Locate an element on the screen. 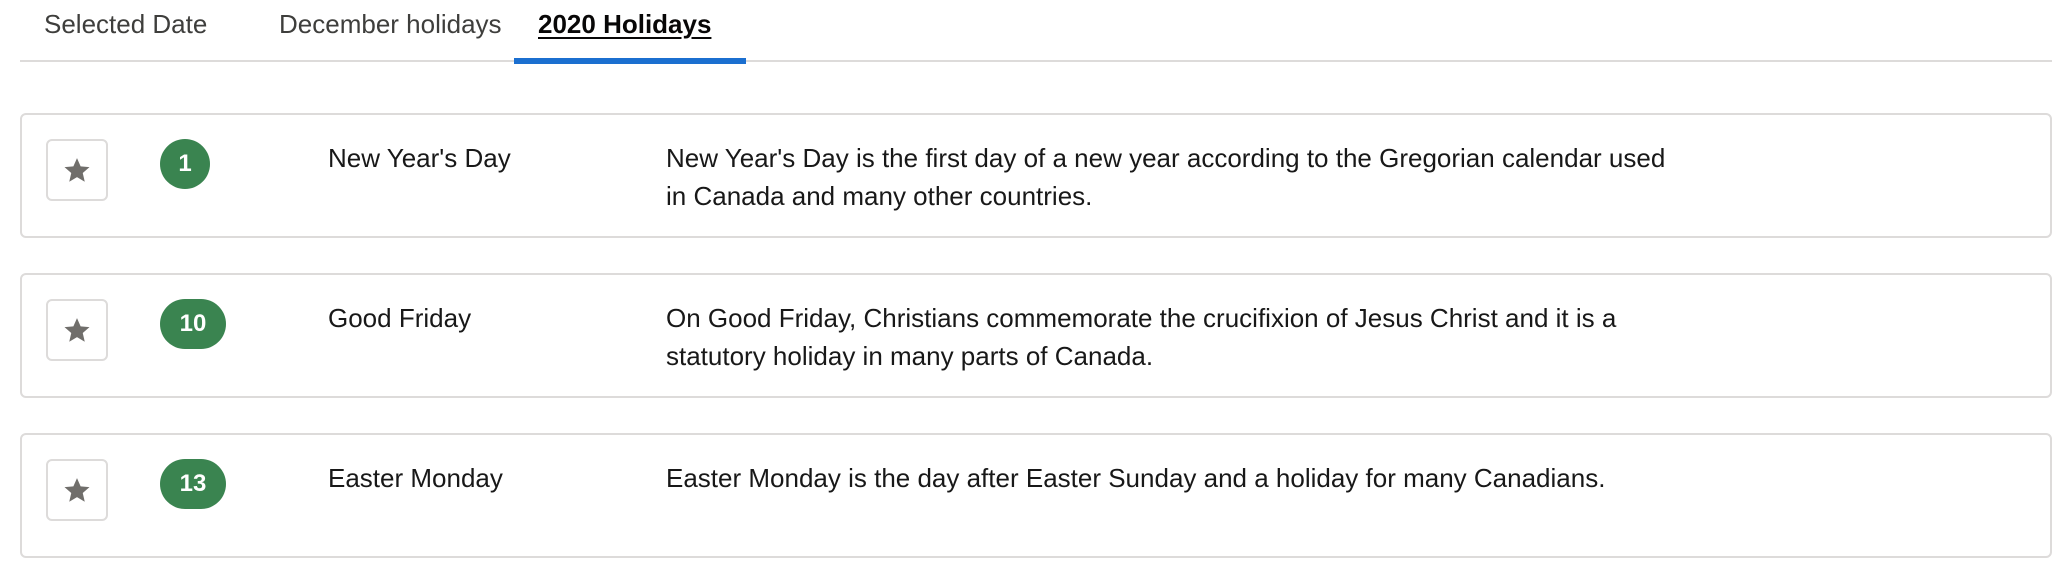 This screenshot has height=564, width=2062. day-badge: 10 is located at coordinates (193, 324).